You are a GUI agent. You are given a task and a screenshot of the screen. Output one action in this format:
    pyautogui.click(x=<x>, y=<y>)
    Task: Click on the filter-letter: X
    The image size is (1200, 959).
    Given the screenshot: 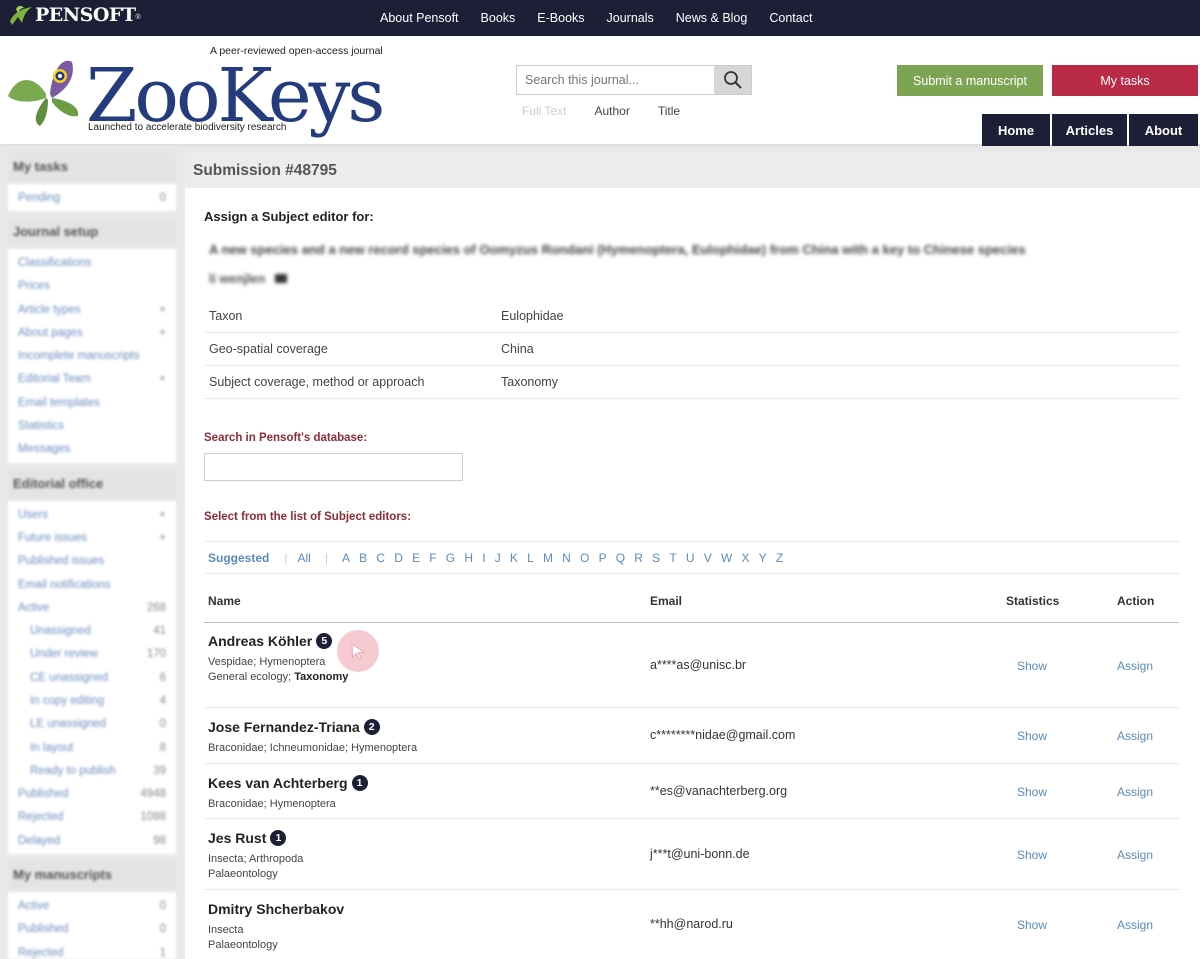 What is the action you would take?
    pyautogui.click(x=745, y=558)
    